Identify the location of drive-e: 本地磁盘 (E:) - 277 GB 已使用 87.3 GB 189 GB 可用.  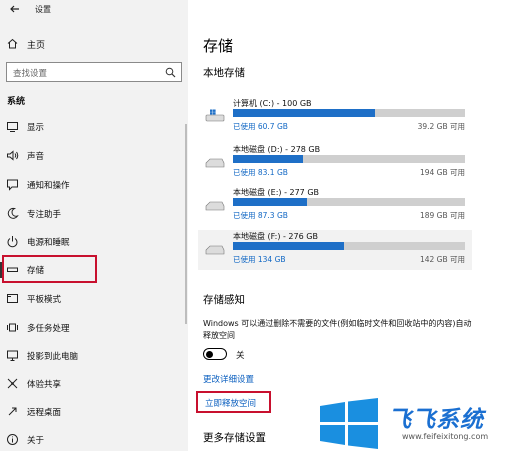
(335, 206).